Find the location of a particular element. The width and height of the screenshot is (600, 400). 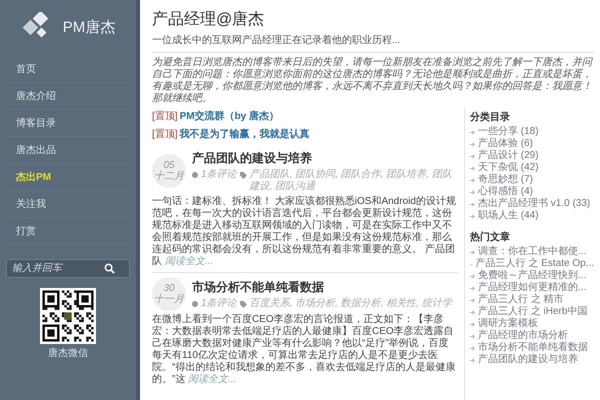

article-link: 产品经理的市场分析 is located at coordinates (523, 336).